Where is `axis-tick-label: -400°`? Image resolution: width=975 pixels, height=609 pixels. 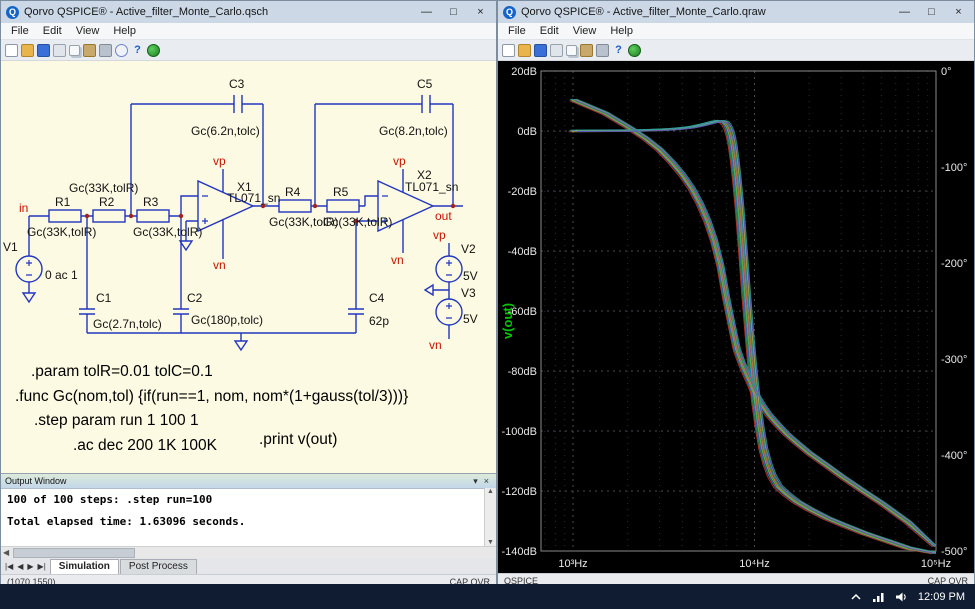 axis-tick-label: -400° is located at coordinates (954, 456).